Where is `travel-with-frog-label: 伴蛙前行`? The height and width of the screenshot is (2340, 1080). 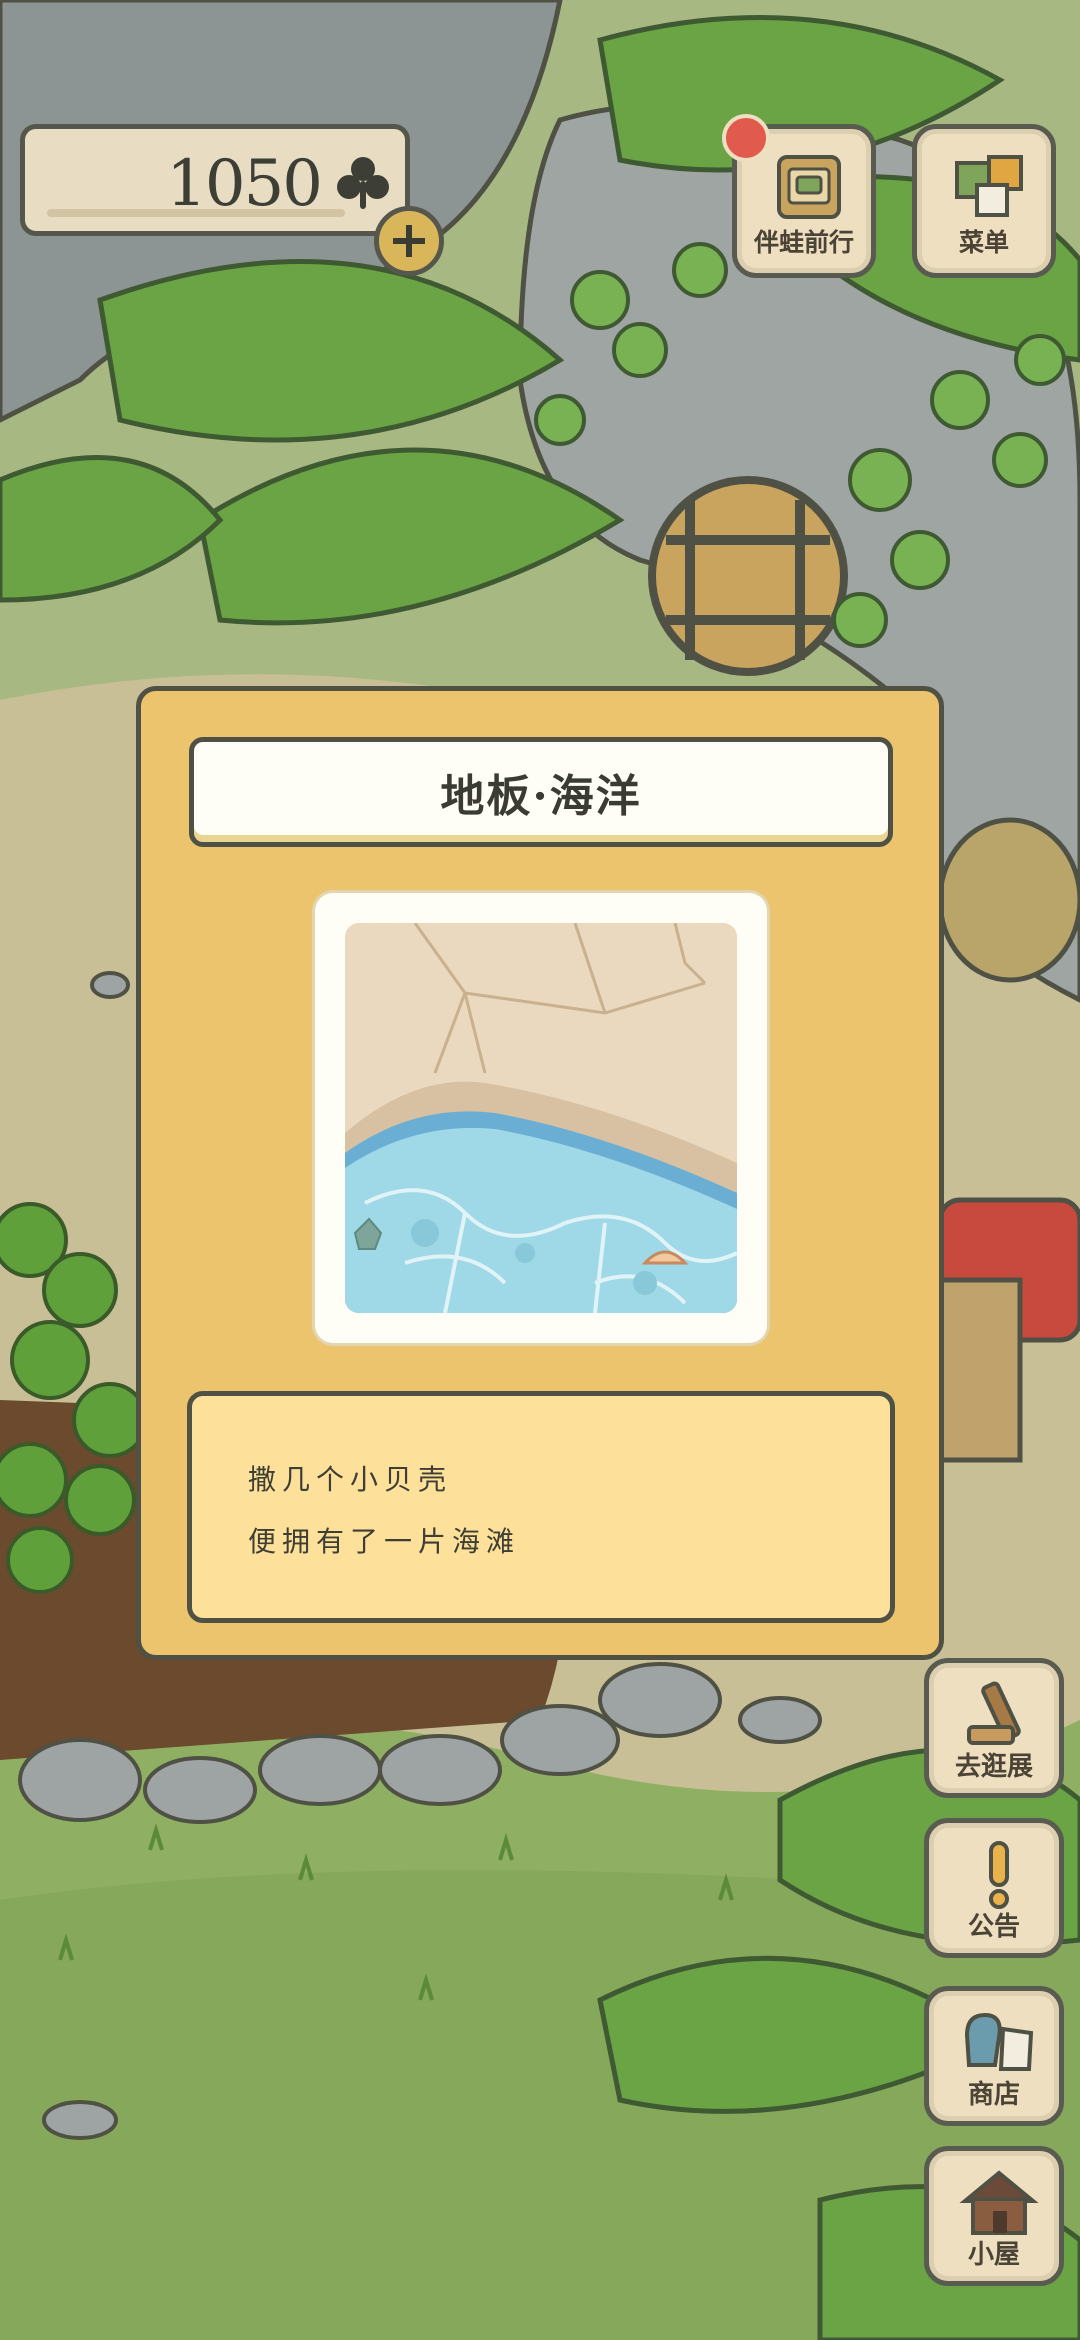
travel-with-frog-label: 伴蛙前行 is located at coordinates (803, 242).